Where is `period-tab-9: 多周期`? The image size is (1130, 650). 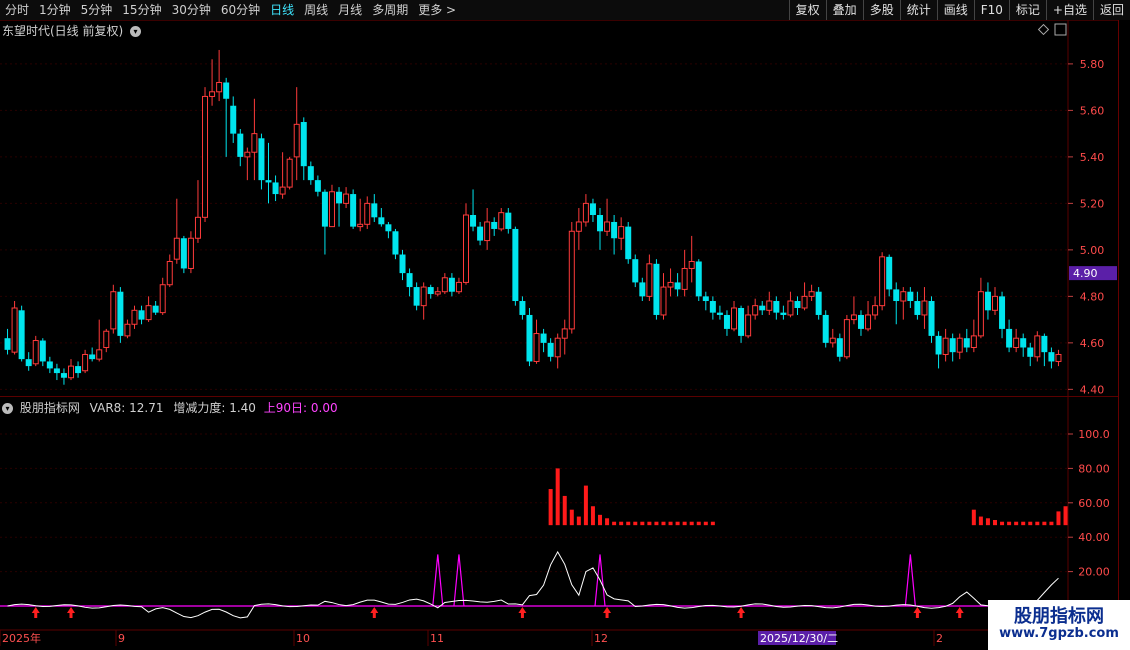
period-tab-9: 多周期 is located at coordinates (390, 10).